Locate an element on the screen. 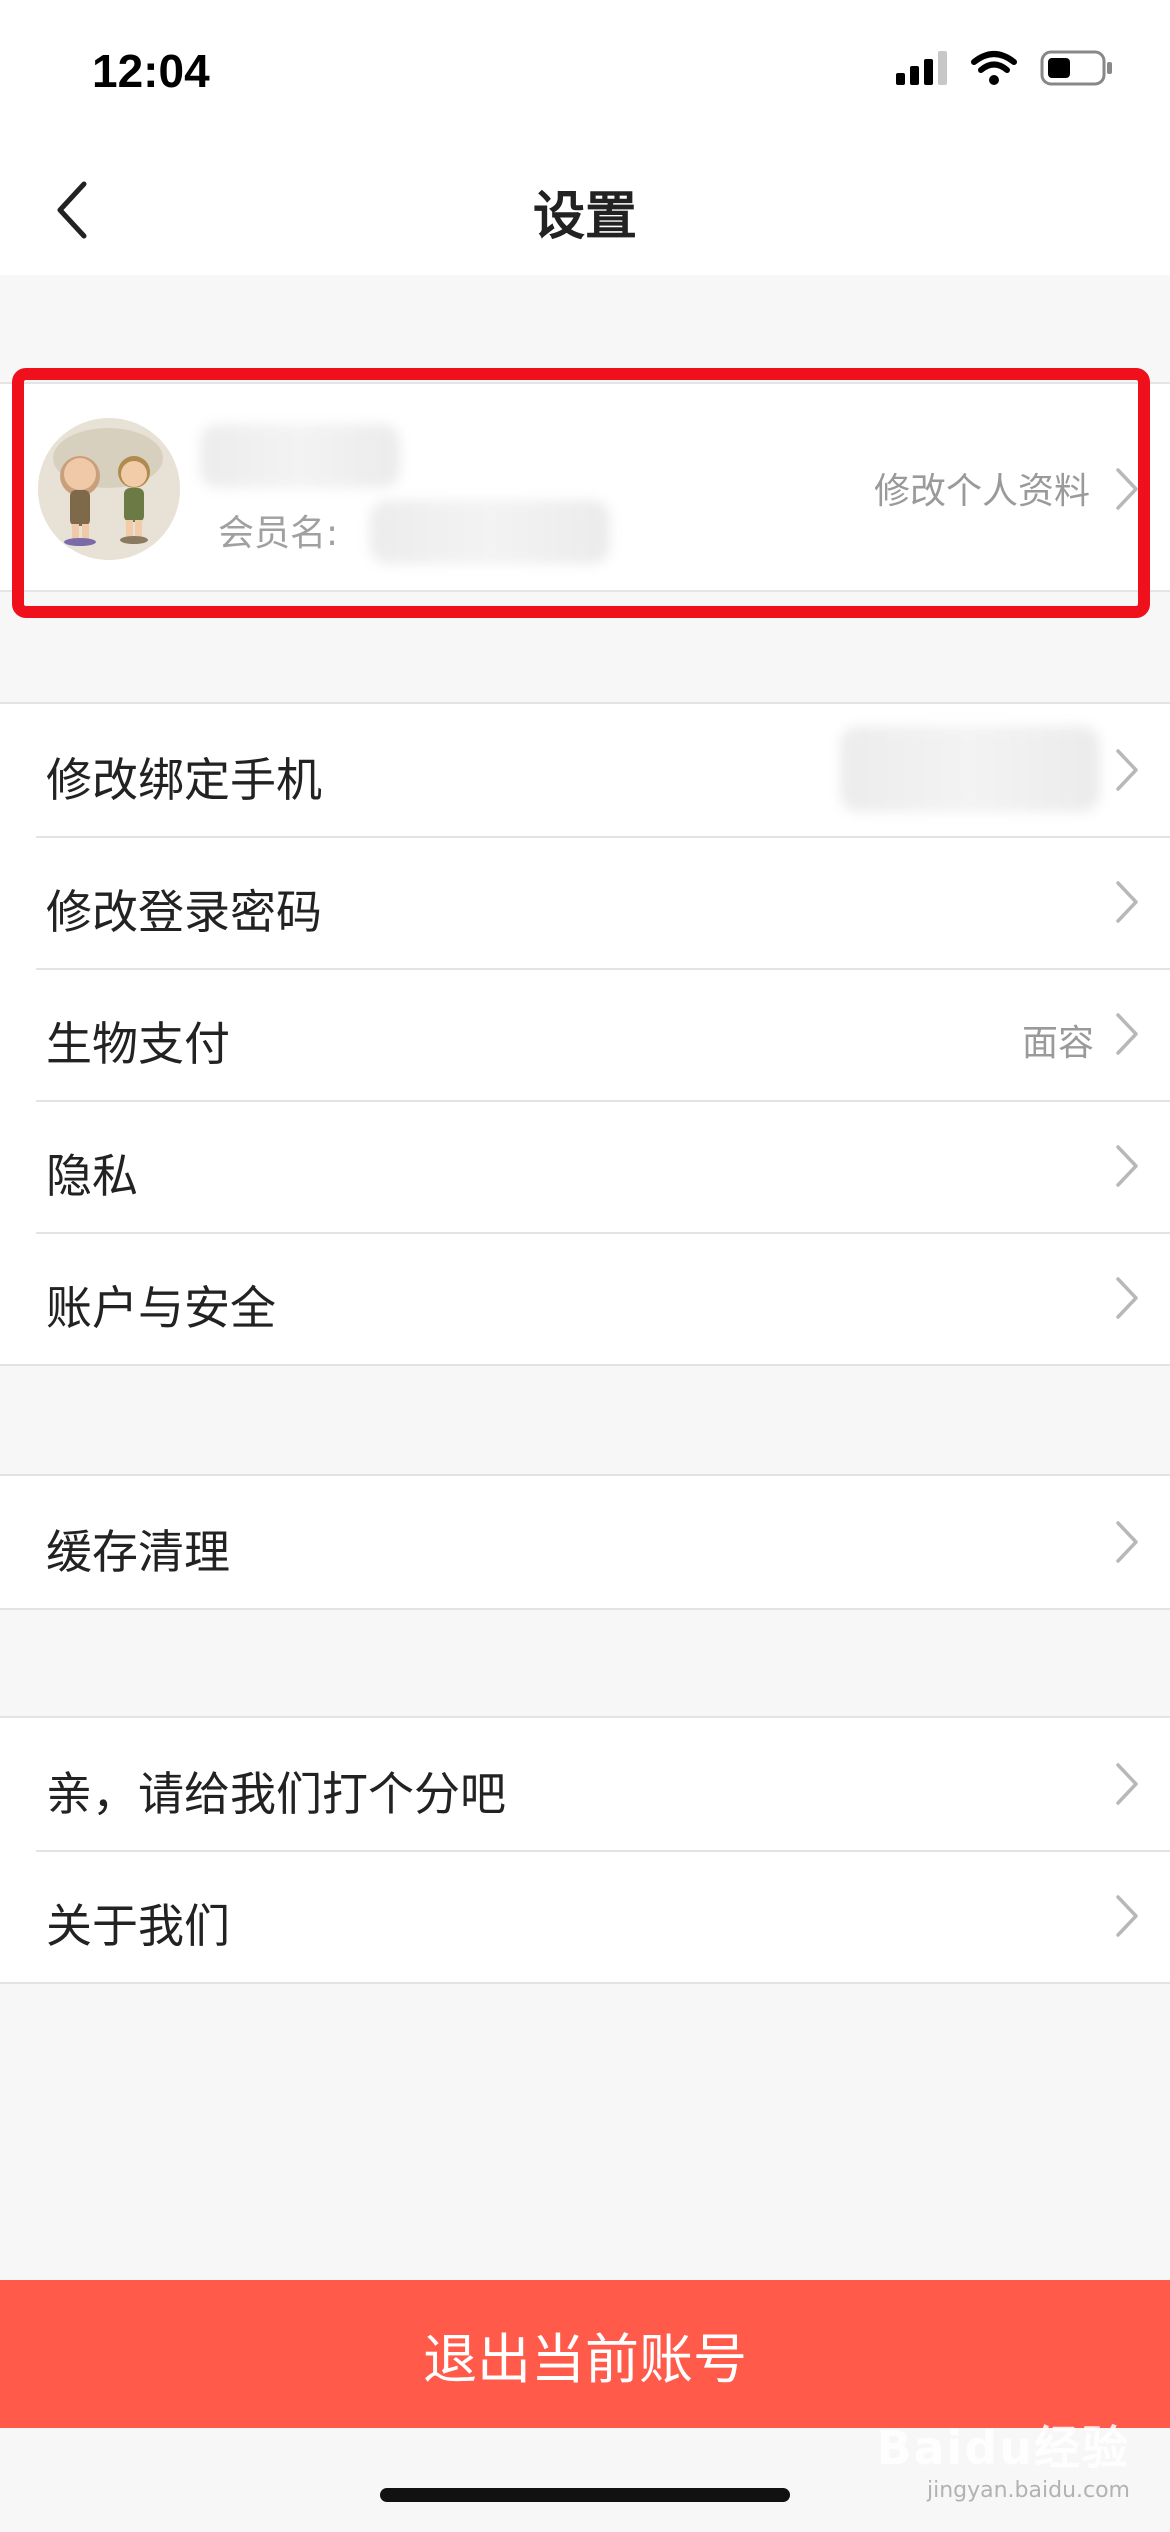 Image resolution: width=1170 pixels, height=2532 pixels. list-item-change-password: 修改登录密码 is located at coordinates (585, 902).